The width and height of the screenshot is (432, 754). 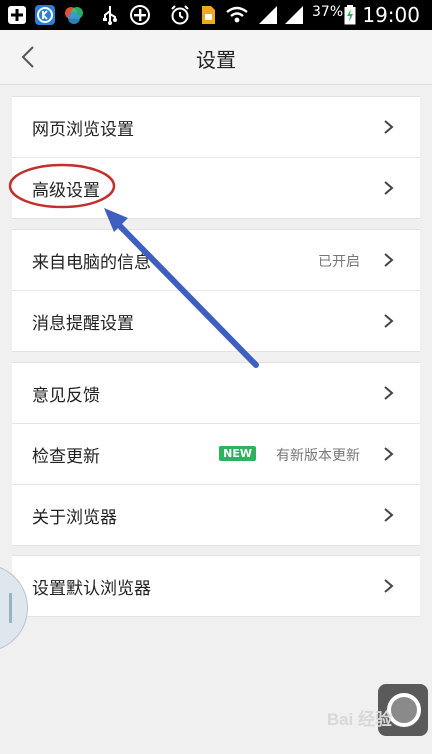 What do you see at coordinates (91, 263) in the screenshot?
I see `row-label: 来自电脑的信息` at bounding box center [91, 263].